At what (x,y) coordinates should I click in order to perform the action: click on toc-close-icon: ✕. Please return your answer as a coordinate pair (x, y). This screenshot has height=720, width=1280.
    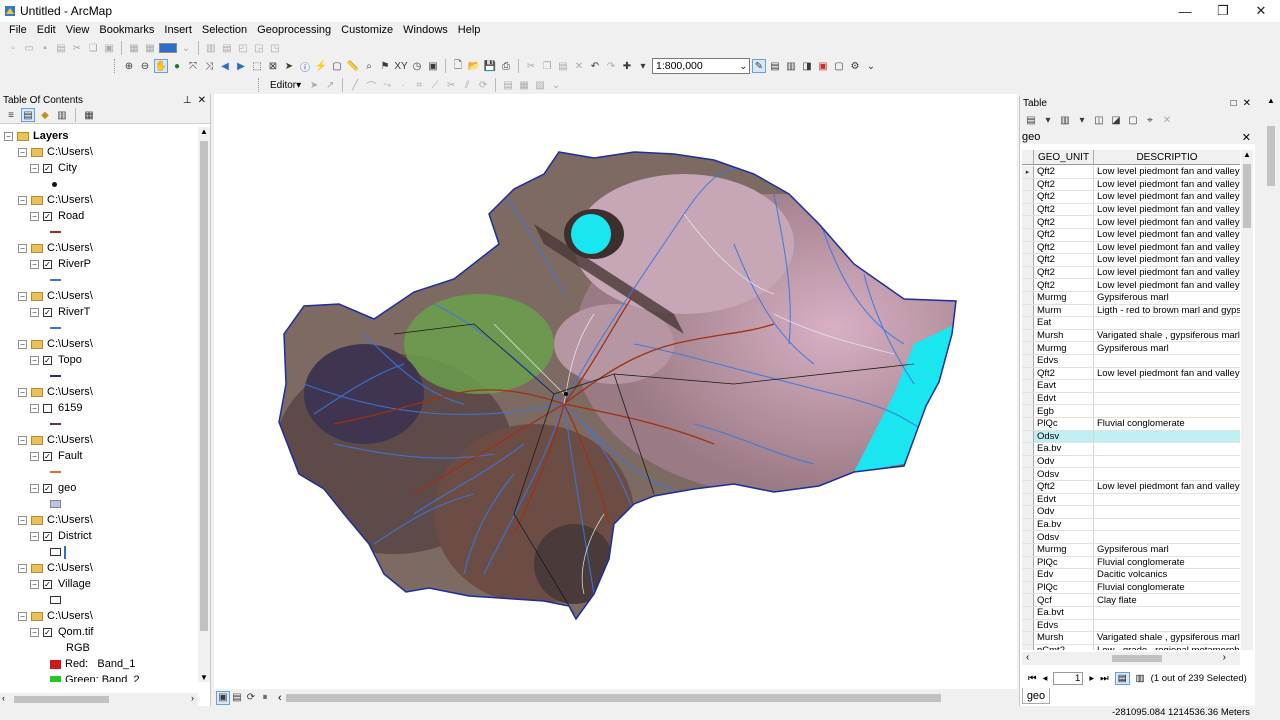
    Looking at the image, I should click on (202, 100).